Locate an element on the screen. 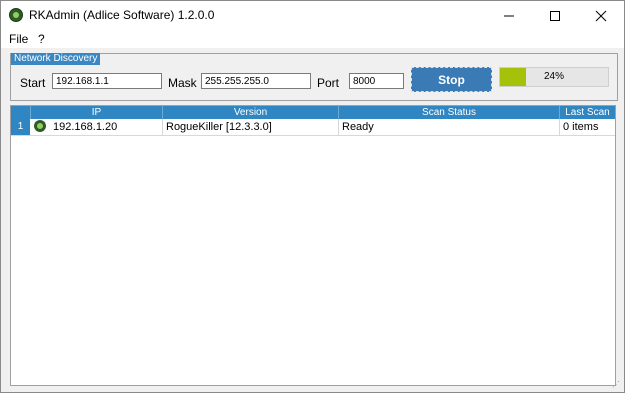  app-logo-icon is located at coordinates (16, 15).